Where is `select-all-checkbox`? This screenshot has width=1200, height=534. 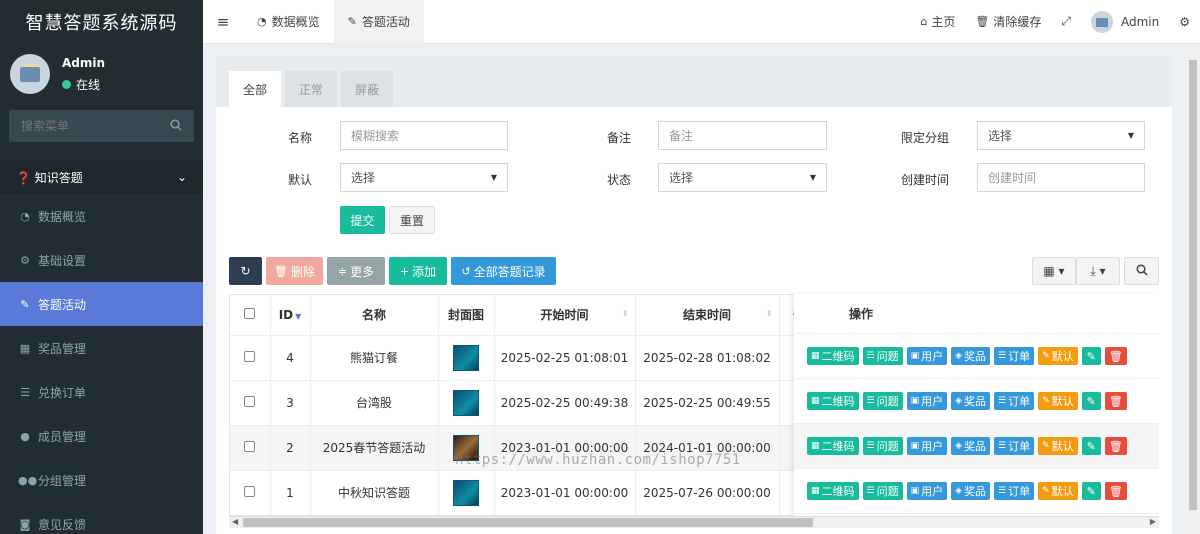
select-all-checkbox is located at coordinates (250, 315).